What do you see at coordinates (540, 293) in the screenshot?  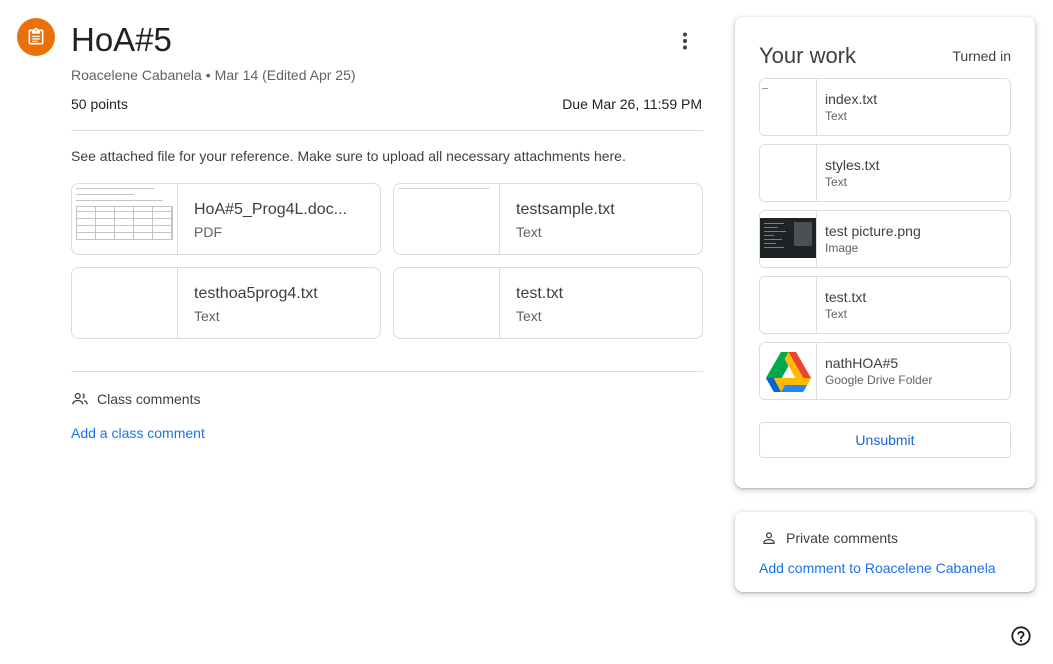 I see `attachment-name: test.txt` at bounding box center [540, 293].